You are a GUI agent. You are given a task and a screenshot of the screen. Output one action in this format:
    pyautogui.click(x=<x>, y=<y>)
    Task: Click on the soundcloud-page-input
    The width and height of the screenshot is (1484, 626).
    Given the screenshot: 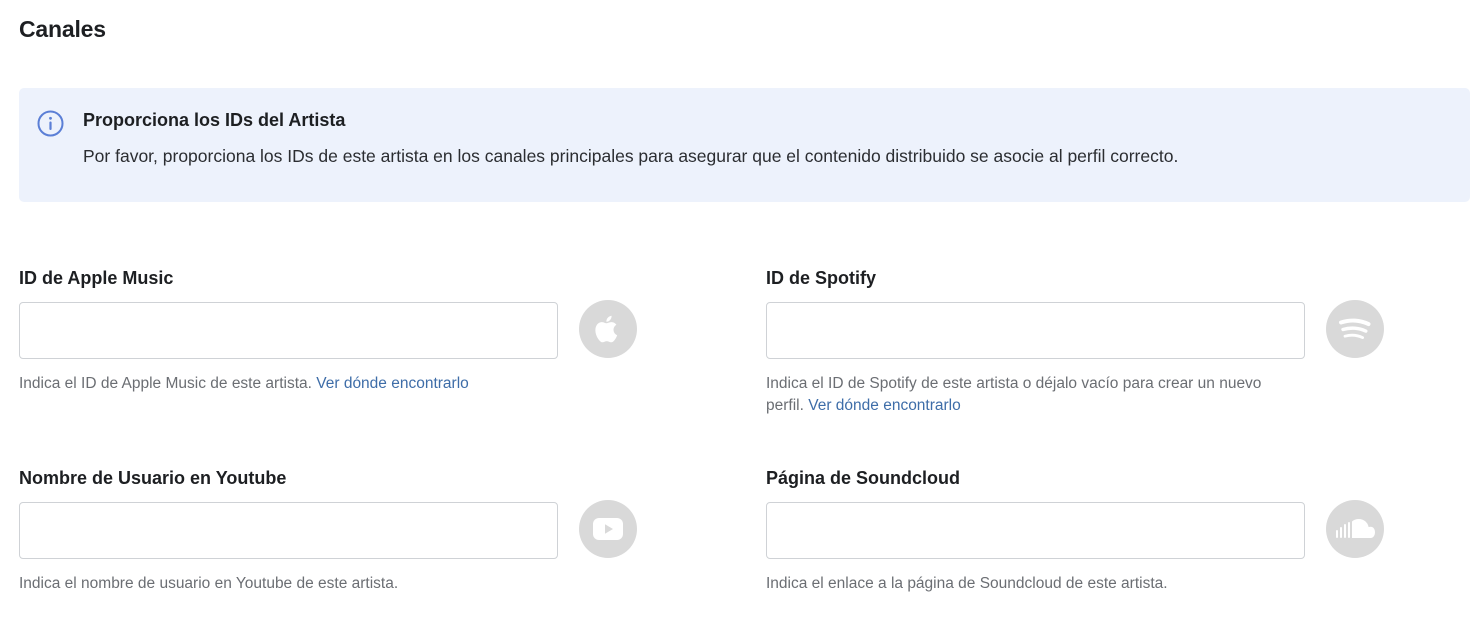 What is the action you would take?
    pyautogui.click(x=1035, y=530)
    